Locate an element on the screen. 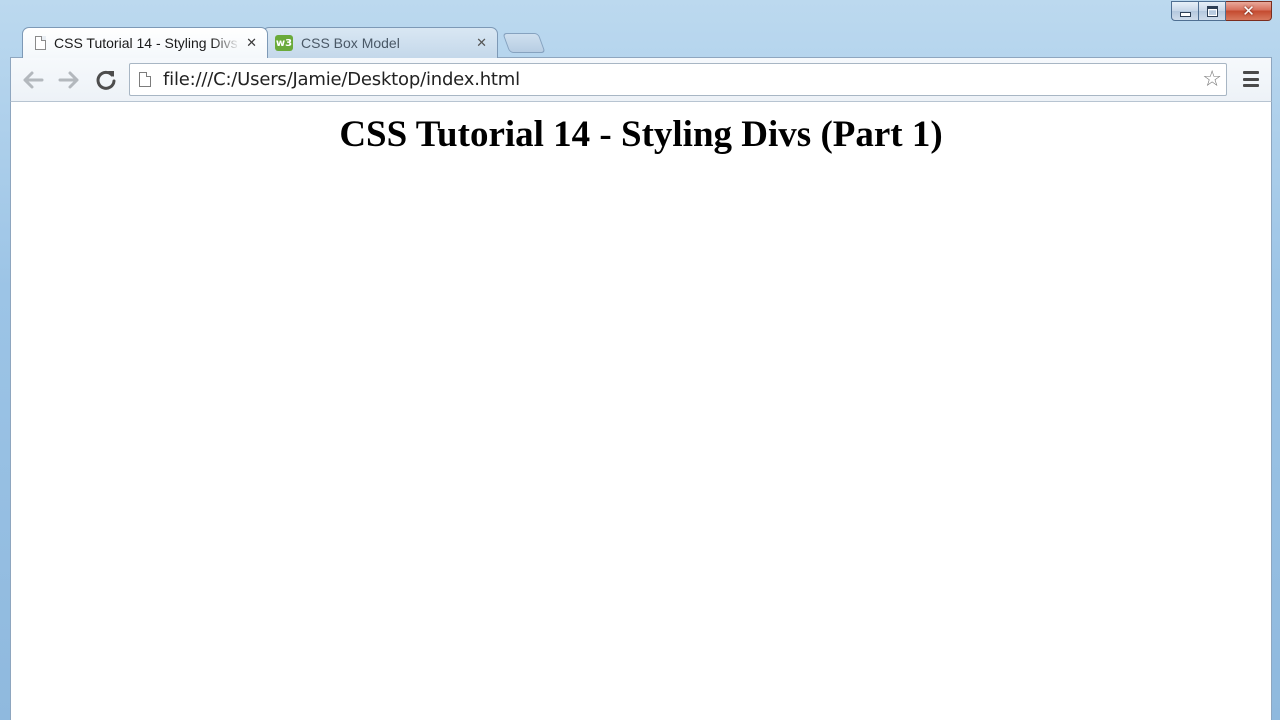  page-heading: CSS Tutorial 14 - Styling Divs (Part 1) is located at coordinates (641, 134).